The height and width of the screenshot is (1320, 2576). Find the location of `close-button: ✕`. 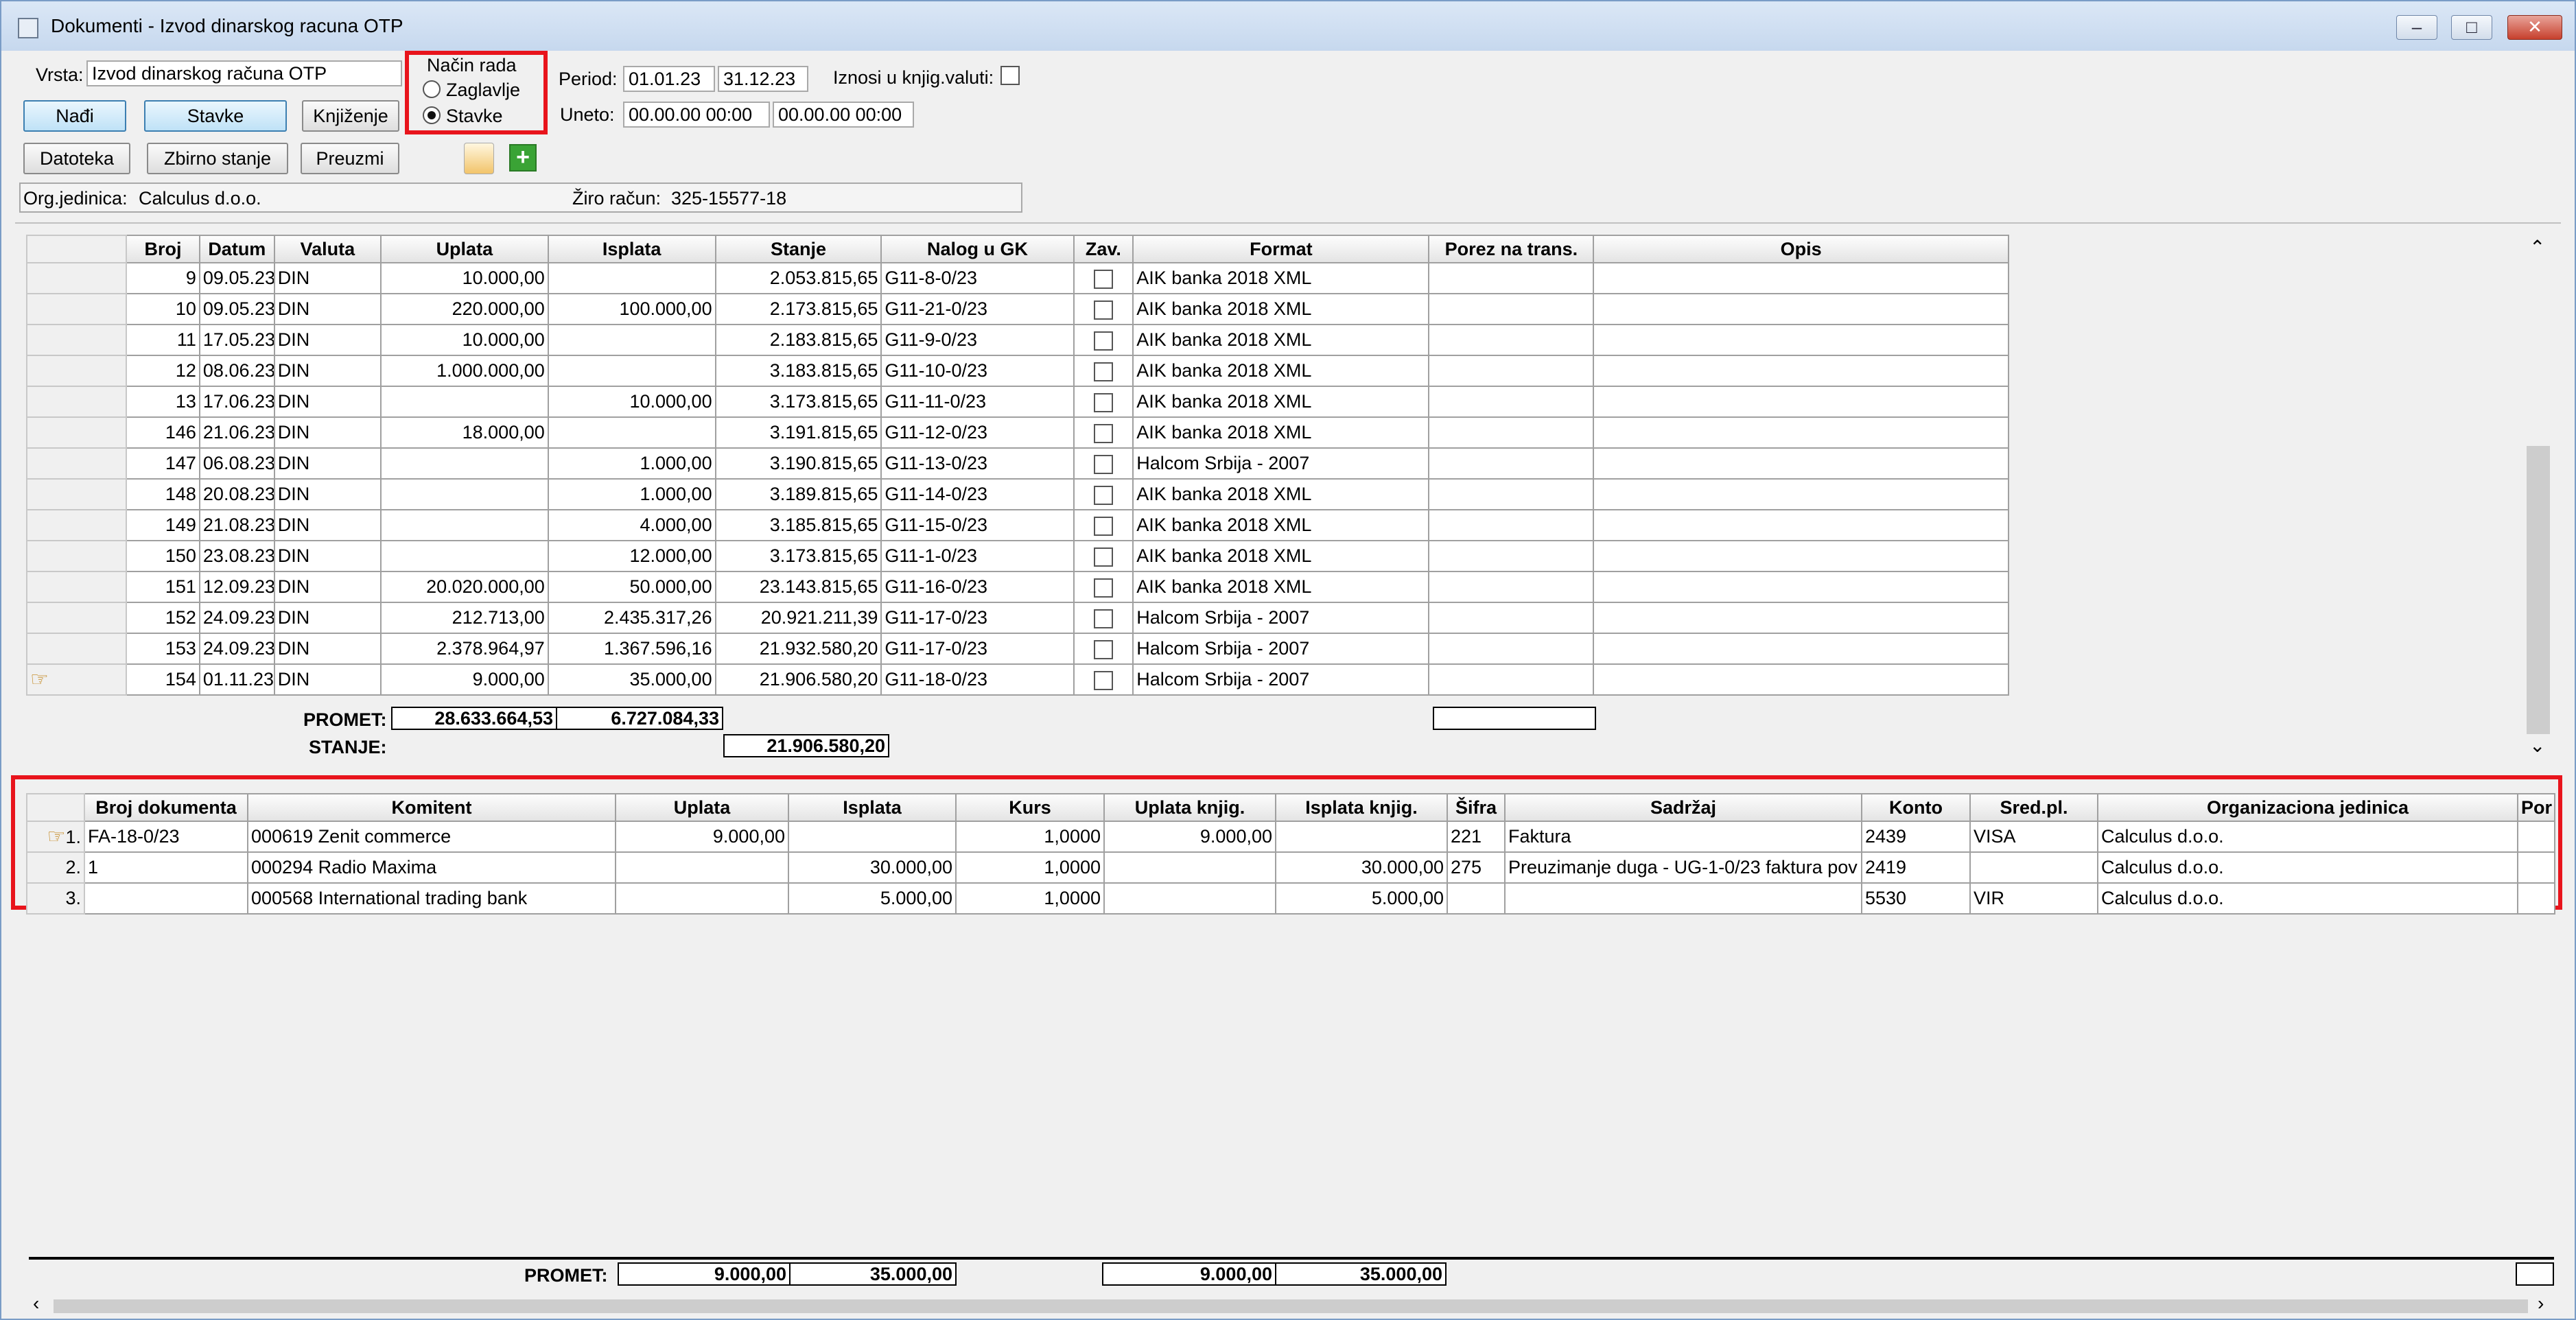

close-button: ✕ is located at coordinates (2534, 27).